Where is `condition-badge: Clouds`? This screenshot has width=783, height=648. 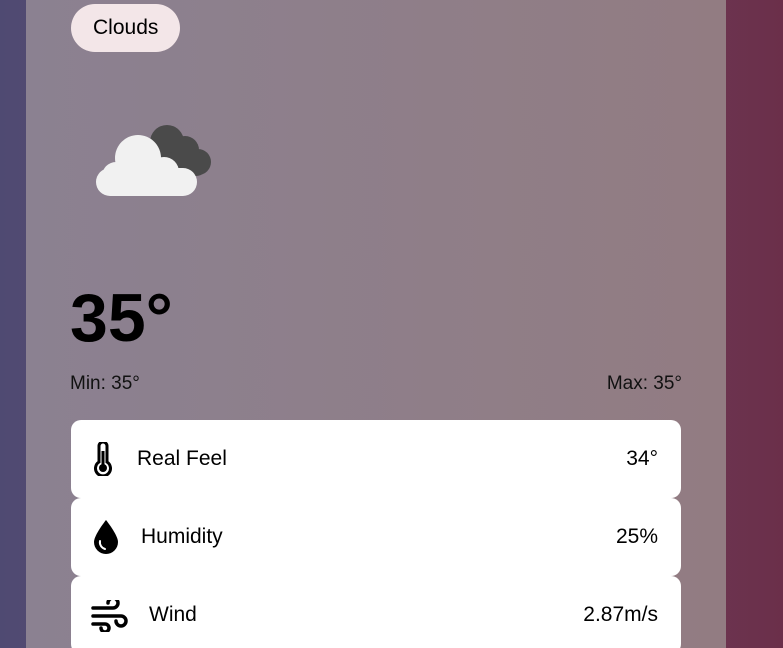 condition-badge: Clouds is located at coordinates (126, 28).